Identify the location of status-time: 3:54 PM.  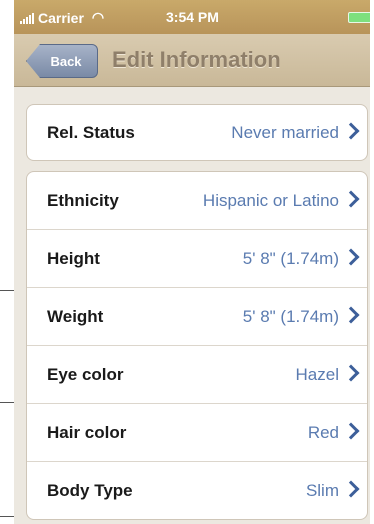
(192, 17).